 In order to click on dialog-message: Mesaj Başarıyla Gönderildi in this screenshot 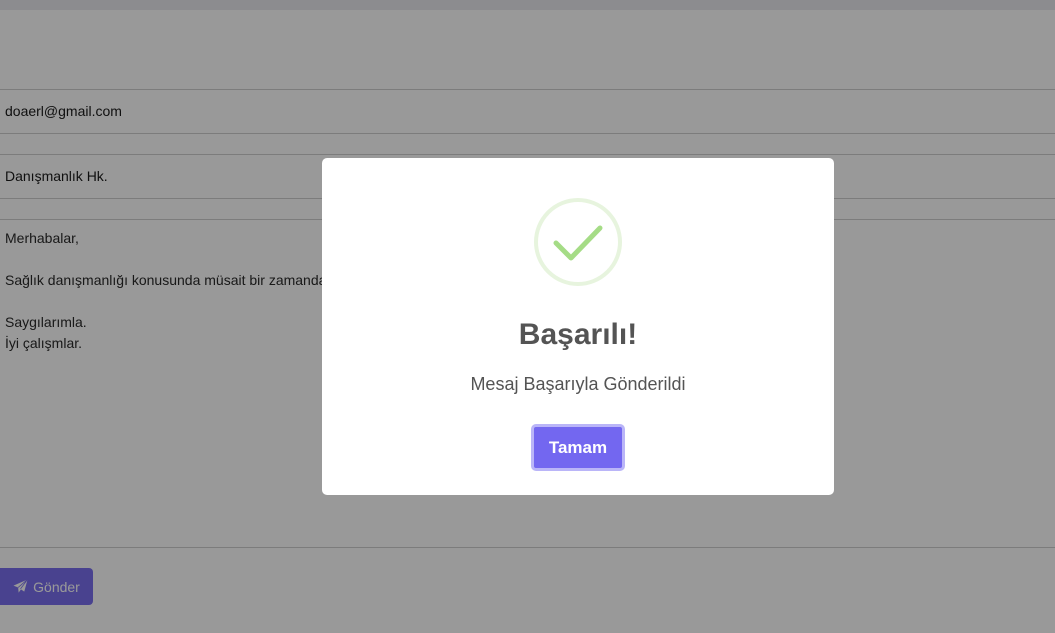, I will do `click(578, 384)`.